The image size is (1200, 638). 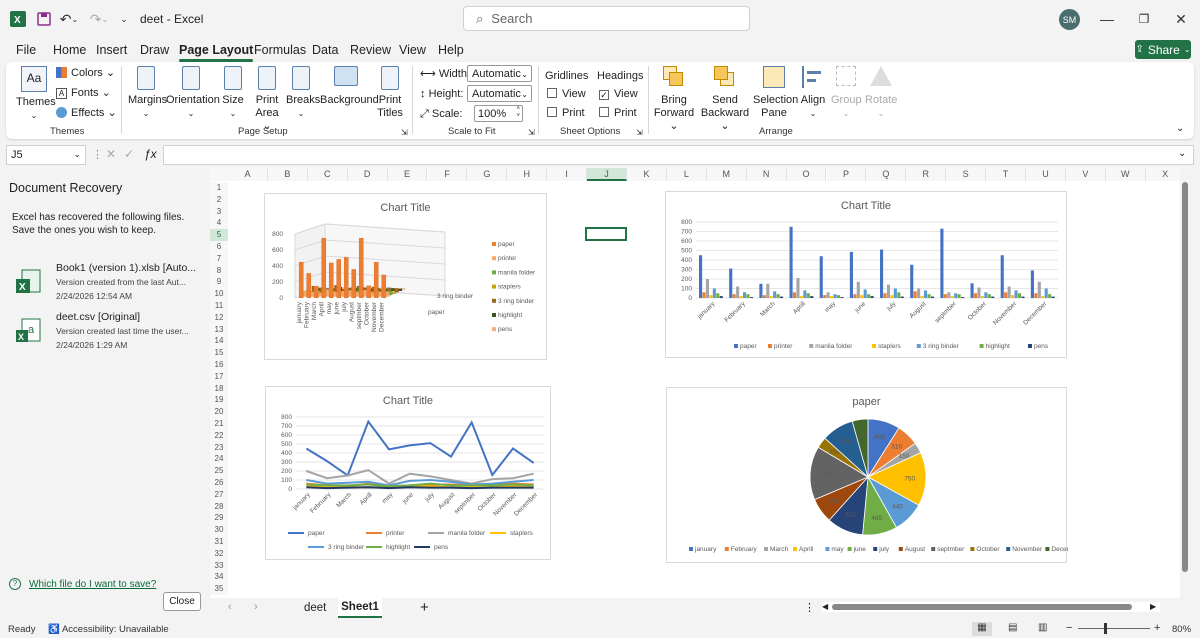 I want to click on row-header: 12, so click(x=219, y=317).